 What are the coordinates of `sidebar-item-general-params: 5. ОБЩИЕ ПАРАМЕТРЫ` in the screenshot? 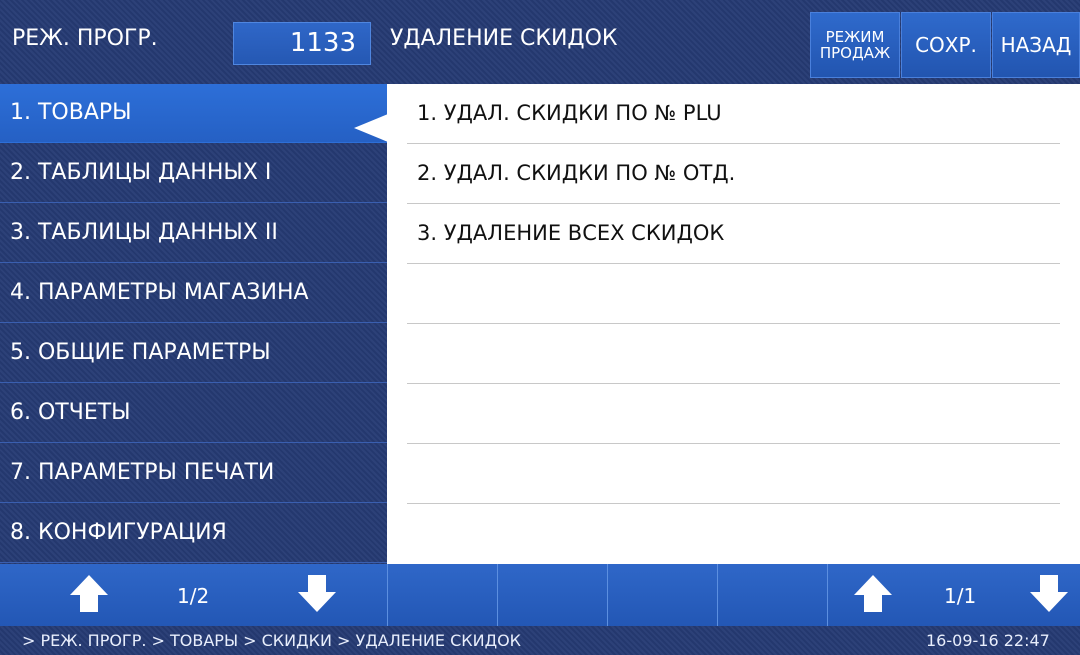 It's located at (193, 353).